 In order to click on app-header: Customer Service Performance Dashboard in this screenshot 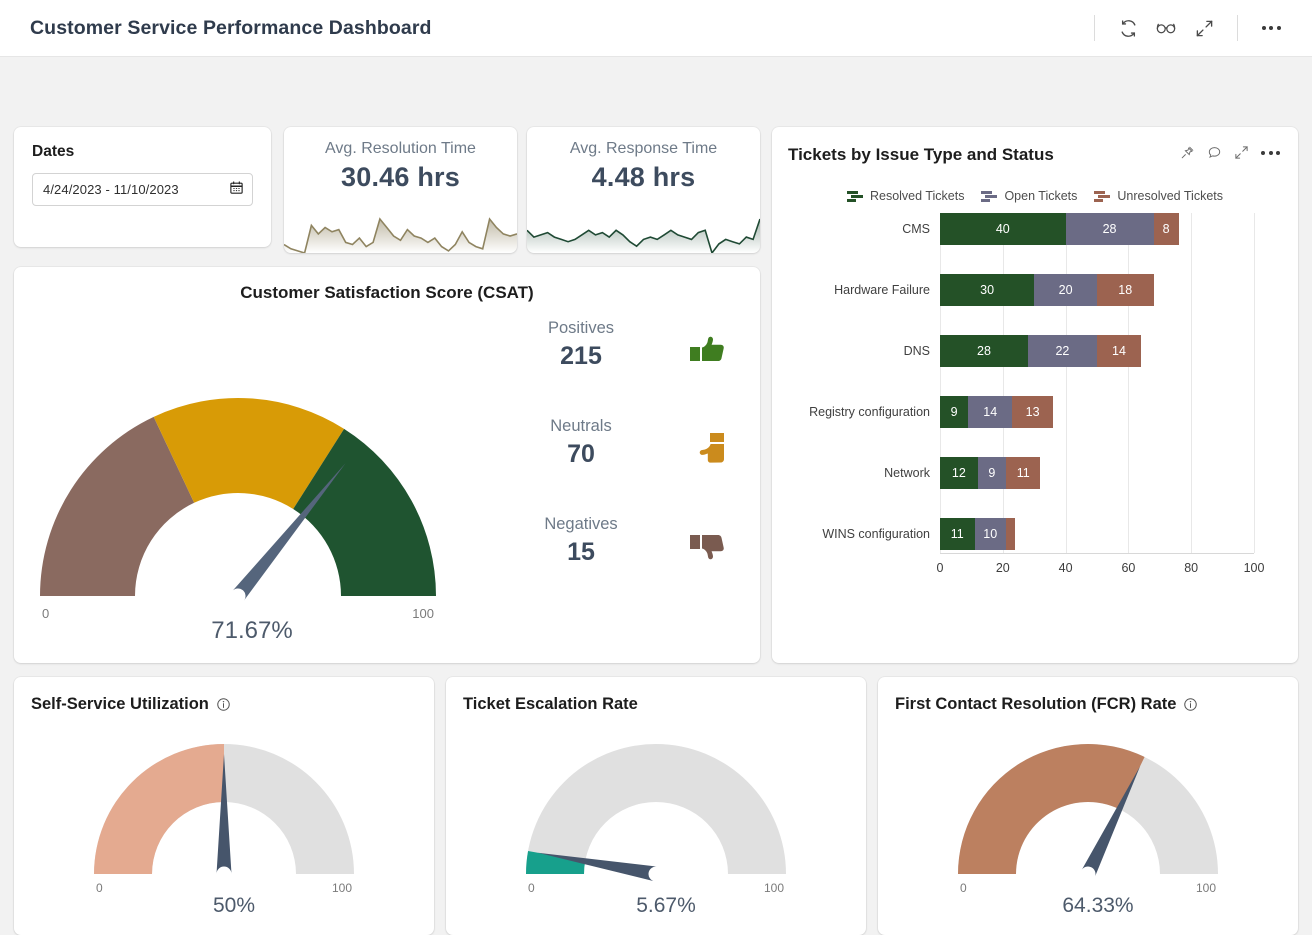, I will do `click(656, 28)`.